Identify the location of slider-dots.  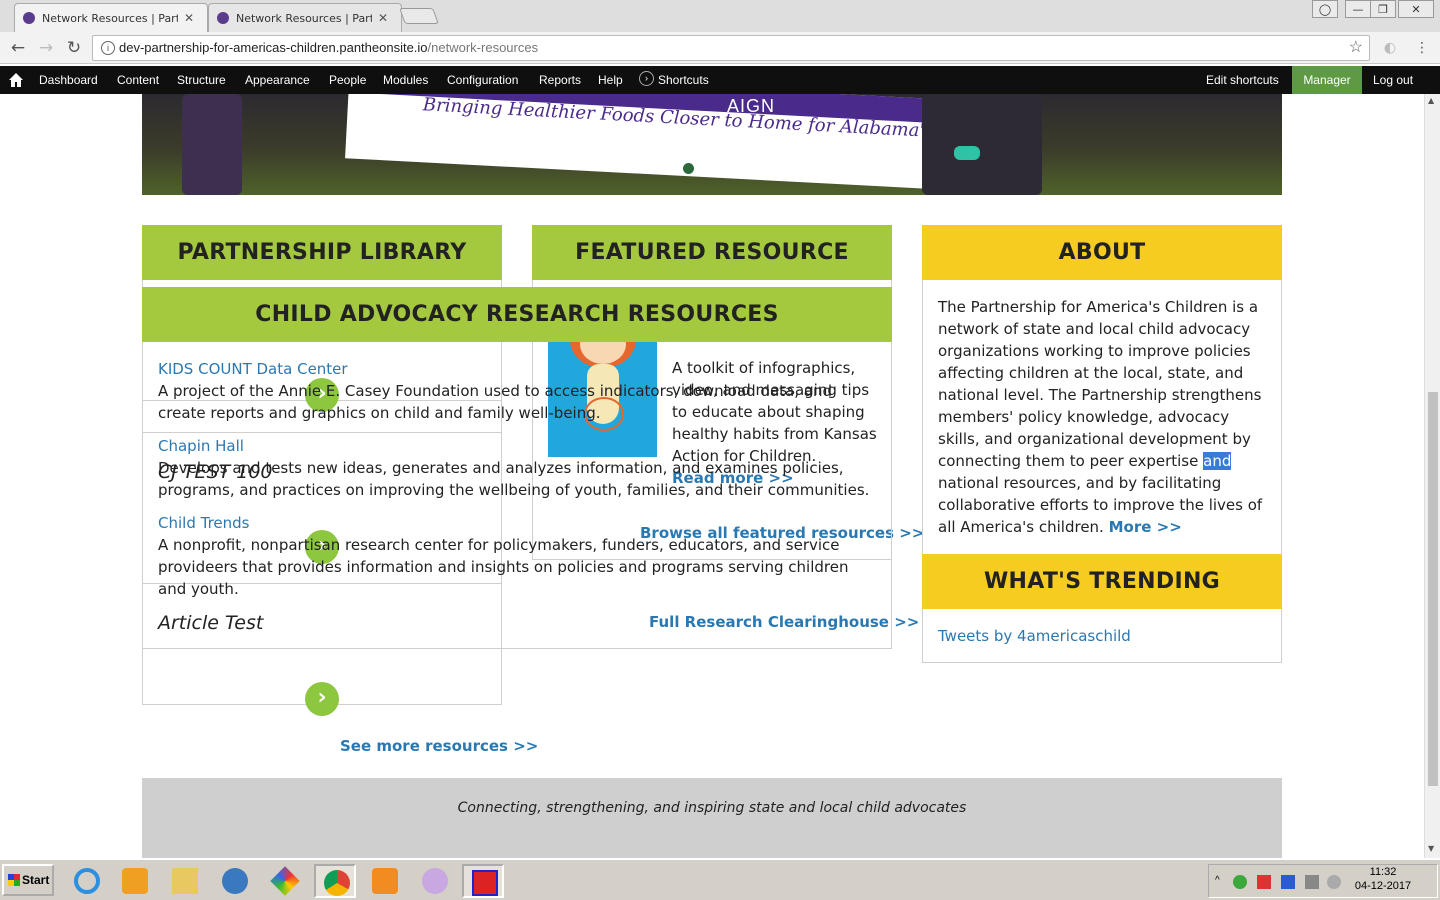
(711, 168).